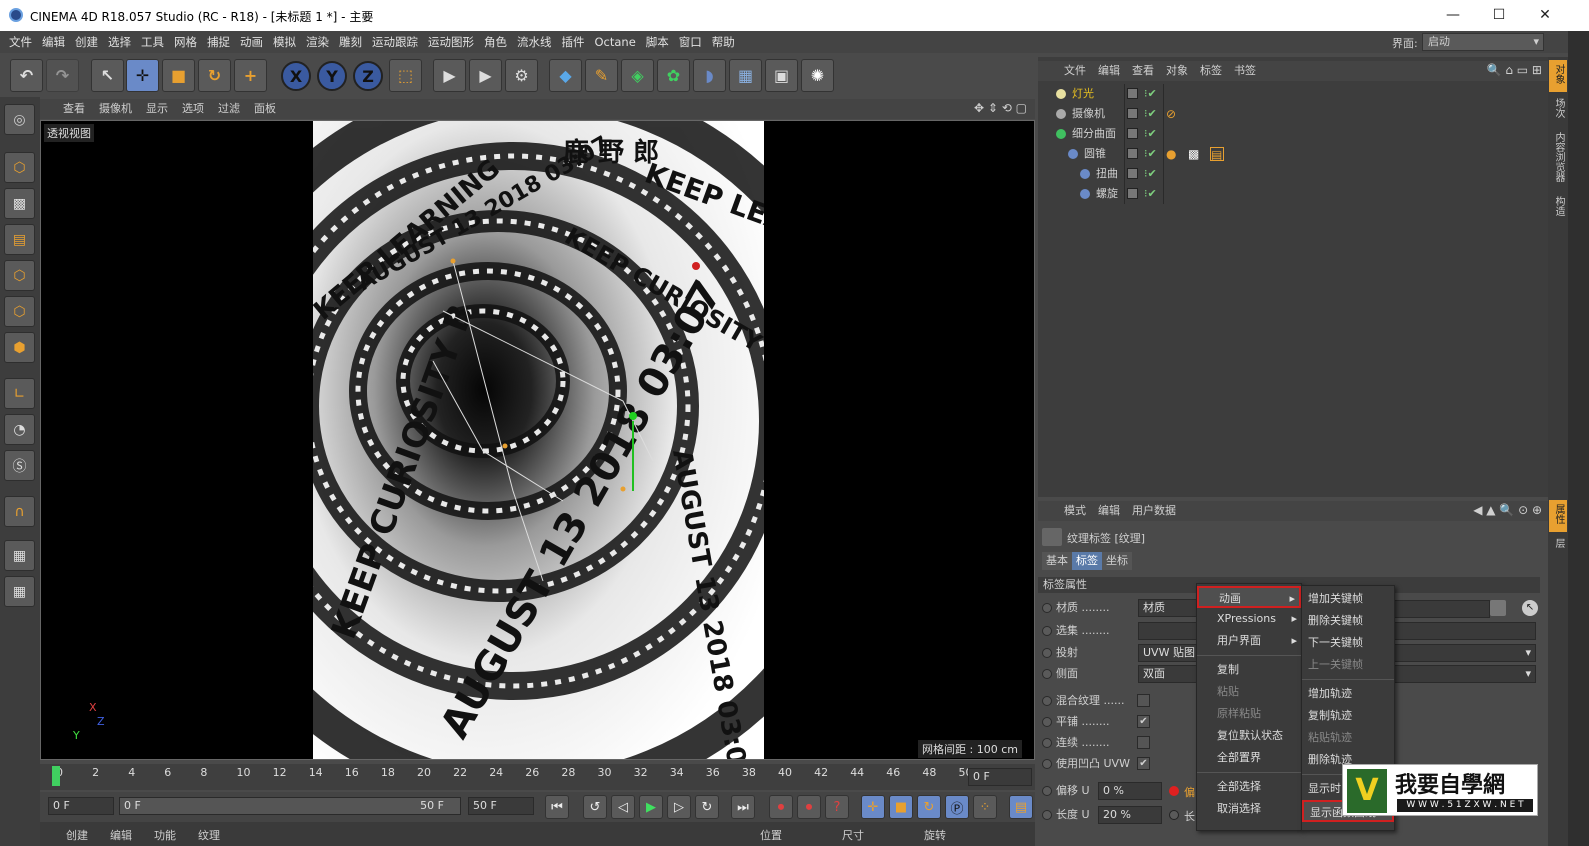 Image resolution: width=1589 pixels, height=846 pixels. What do you see at coordinates (1168, 674) in the screenshot?
I see `property-value-field: 双面` at bounding box center [1168, 674].